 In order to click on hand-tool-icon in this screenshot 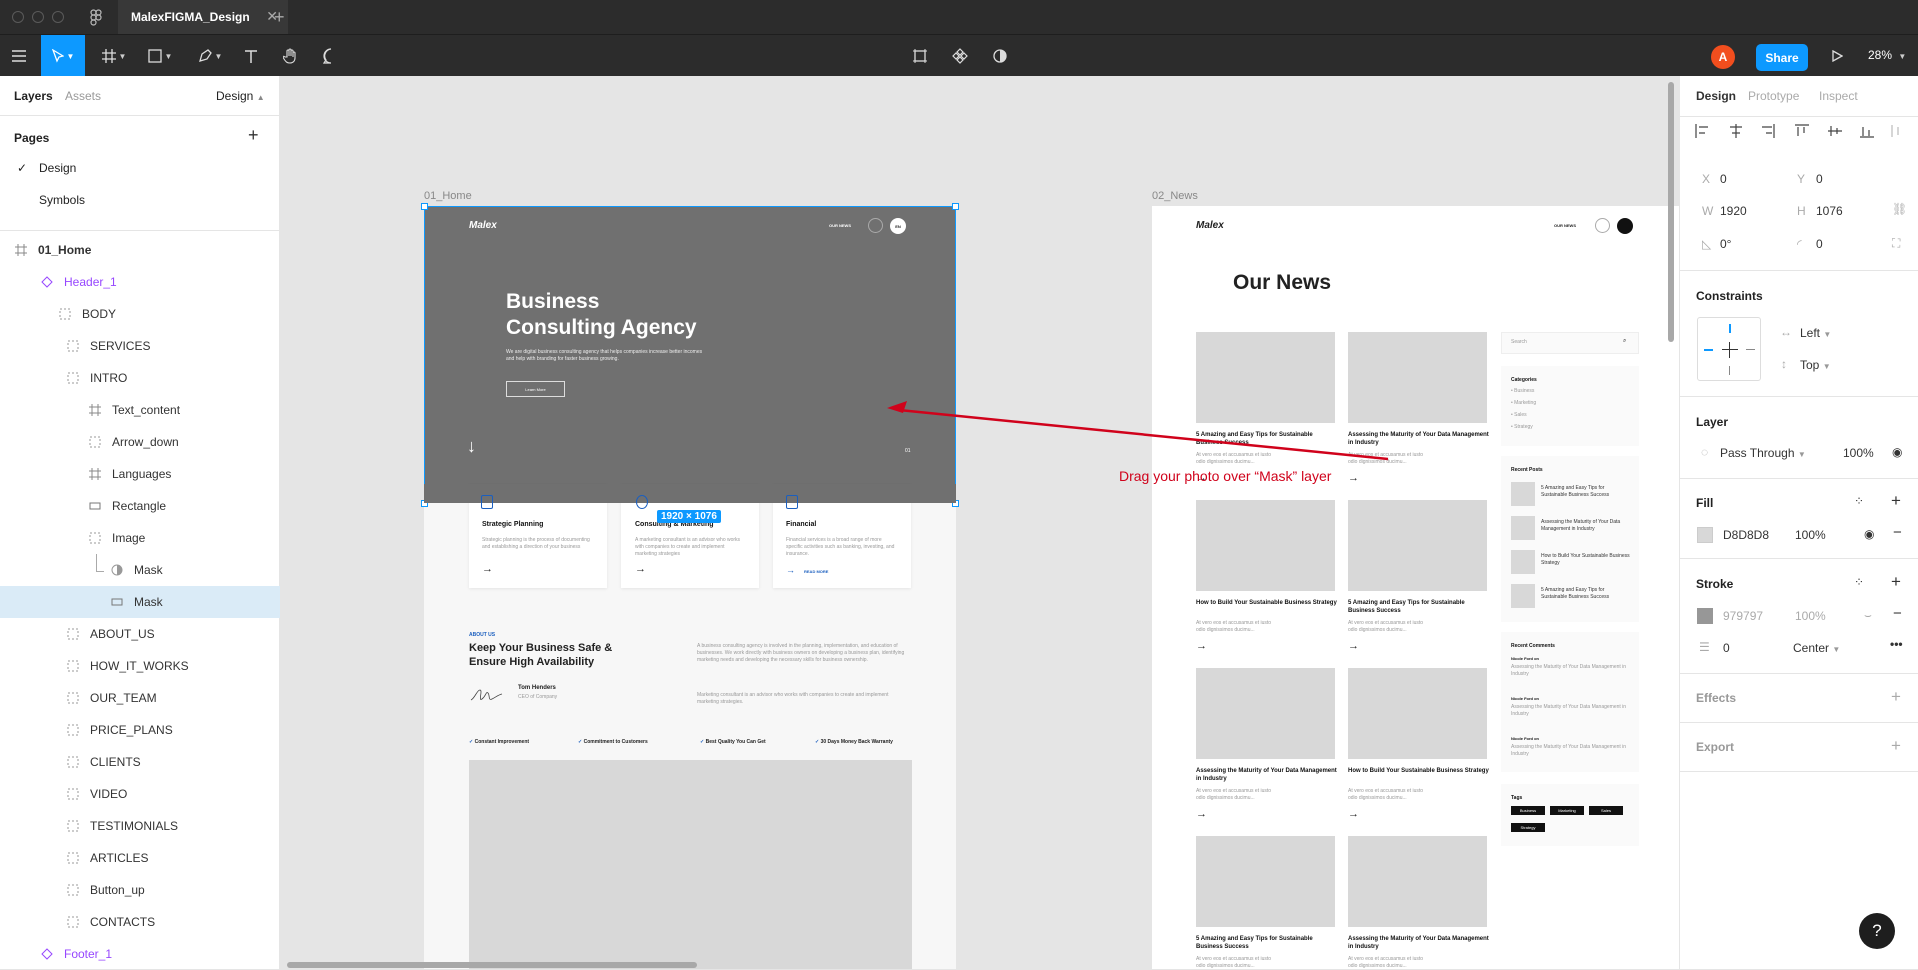, I will do `click(291, 56)`.